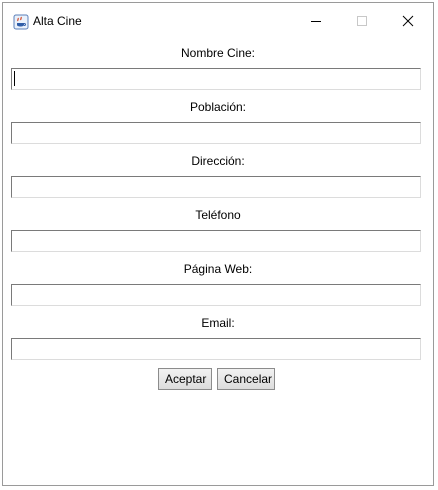  I want to click on minimize-icon, so click(316, 21).